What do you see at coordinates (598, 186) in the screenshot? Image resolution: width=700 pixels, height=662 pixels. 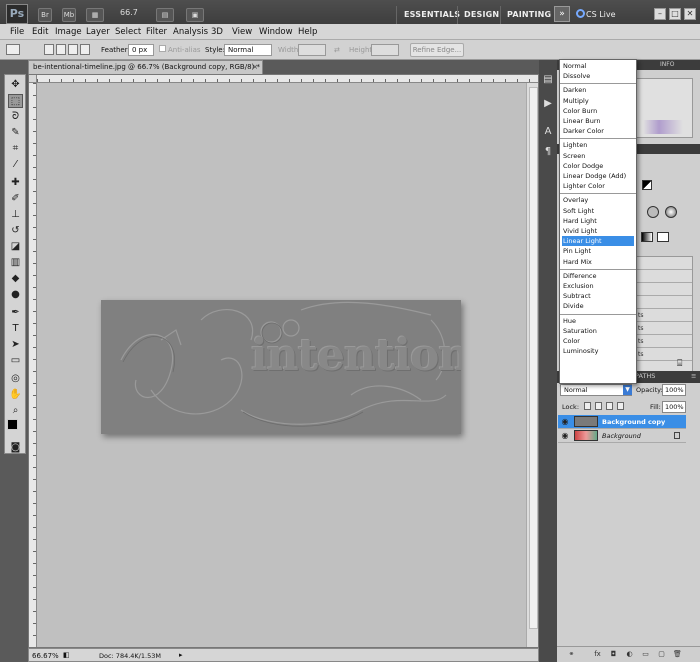 I see `blend-option-lighter-color: Lighter Color` at bounding box center [598, 186].